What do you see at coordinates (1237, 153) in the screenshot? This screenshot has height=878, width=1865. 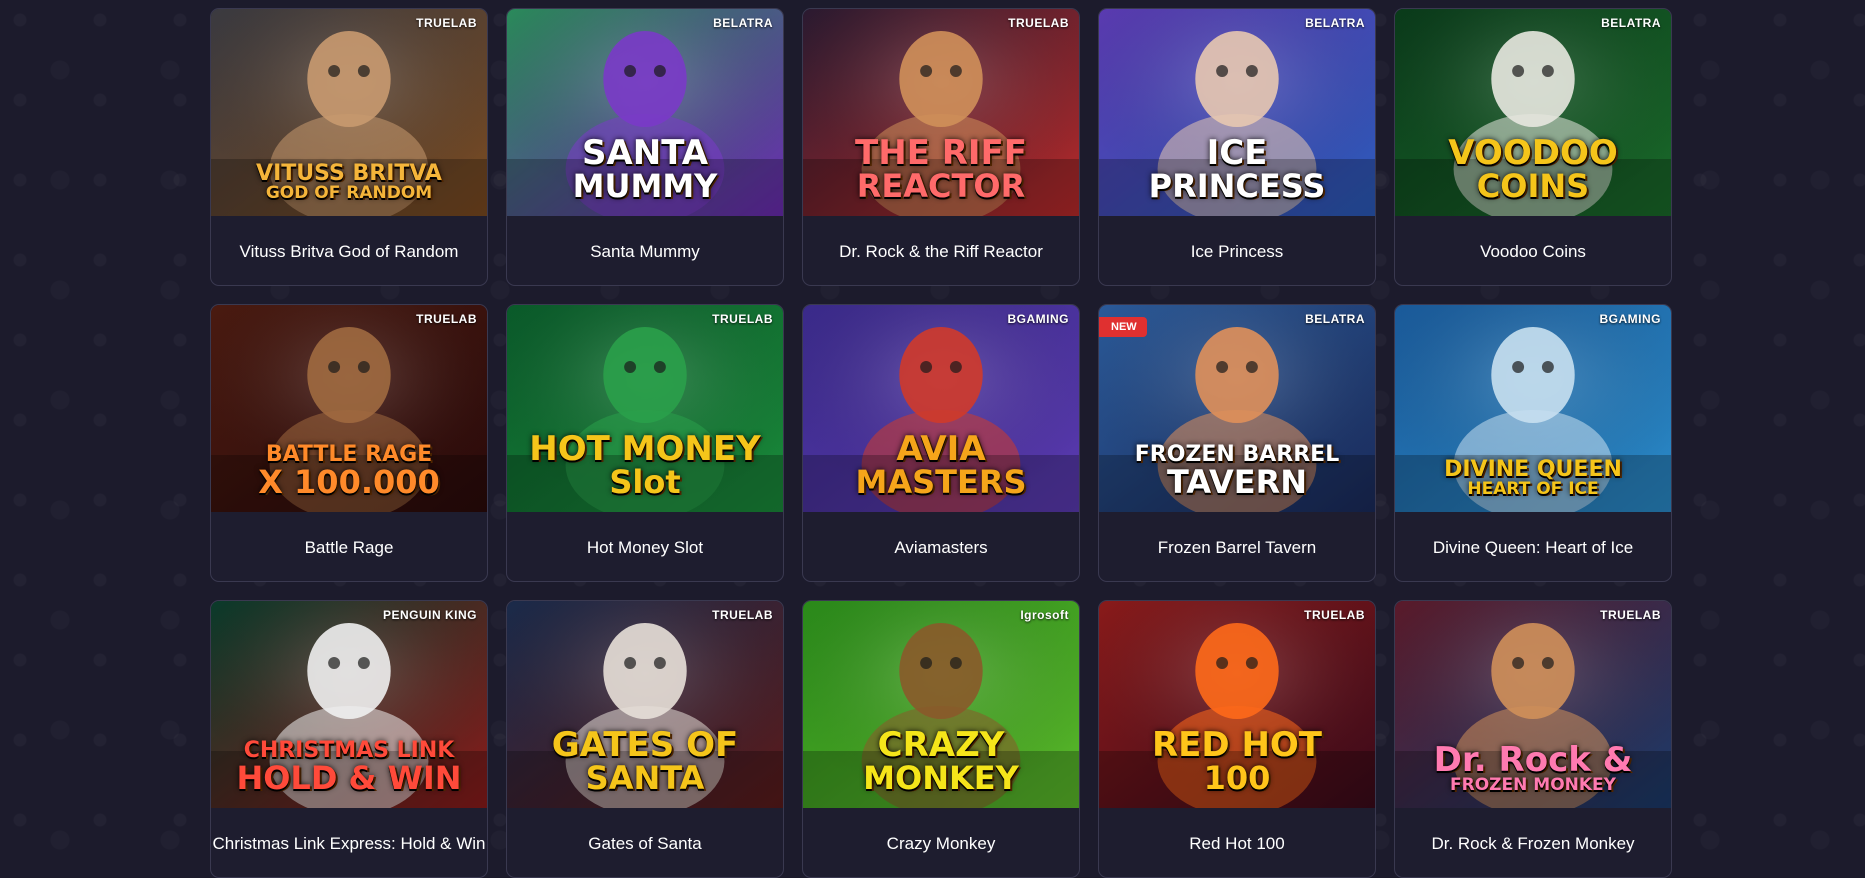 I see `game-logo-line1: ICE` at bounding box center [1237, 153].